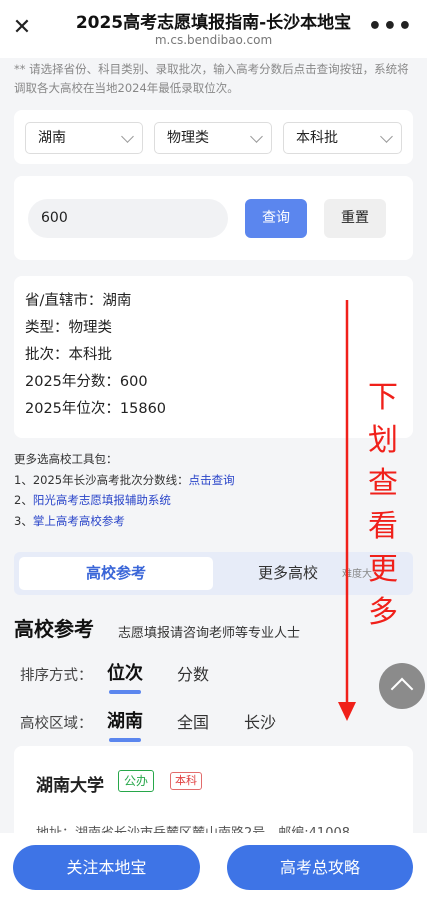 The width and height of the screenshot is (427, 898). Describe the element at coordinates (56, 724) in the screenshot. I see `region-label: 高校区域：` at that location.